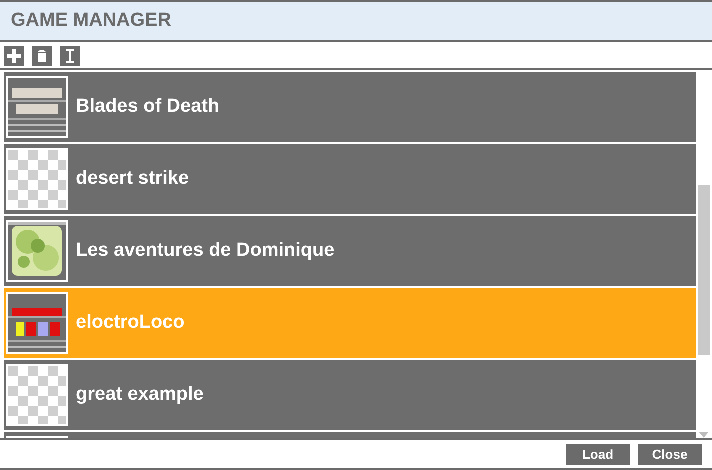  What do you see at coordinates (91, 21) in the screenshot?
I see `window-title: GAME MANAGER` at bounding box center [91, 21].